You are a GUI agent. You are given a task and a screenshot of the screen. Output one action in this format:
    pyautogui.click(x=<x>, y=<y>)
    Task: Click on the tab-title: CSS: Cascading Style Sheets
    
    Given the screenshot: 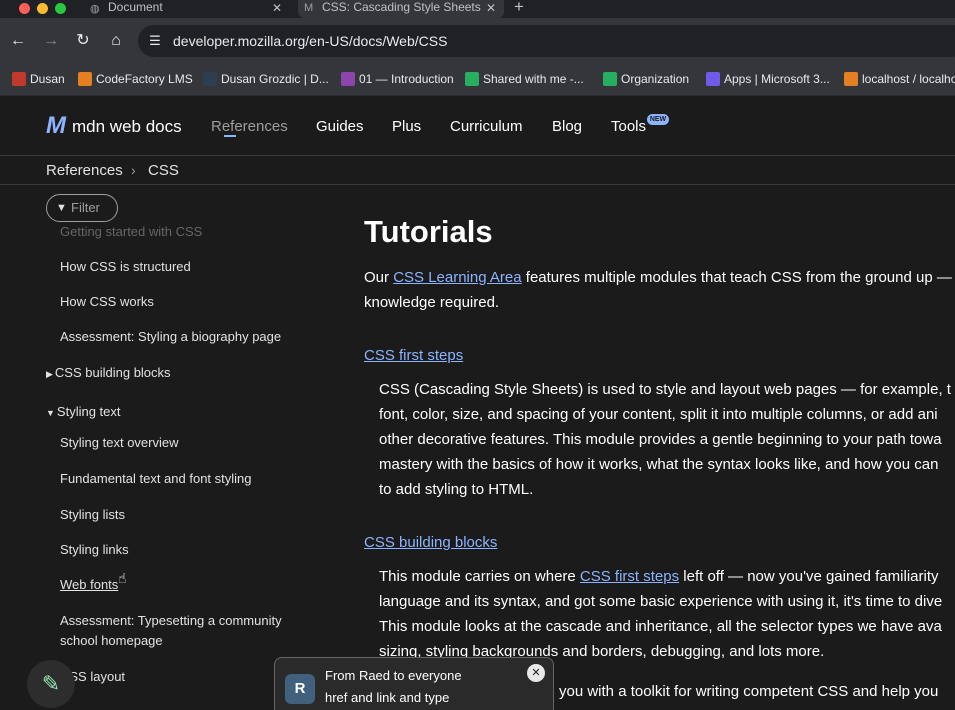 What is the action you would take?
    pyautogui.click(x=401, y=7)
    